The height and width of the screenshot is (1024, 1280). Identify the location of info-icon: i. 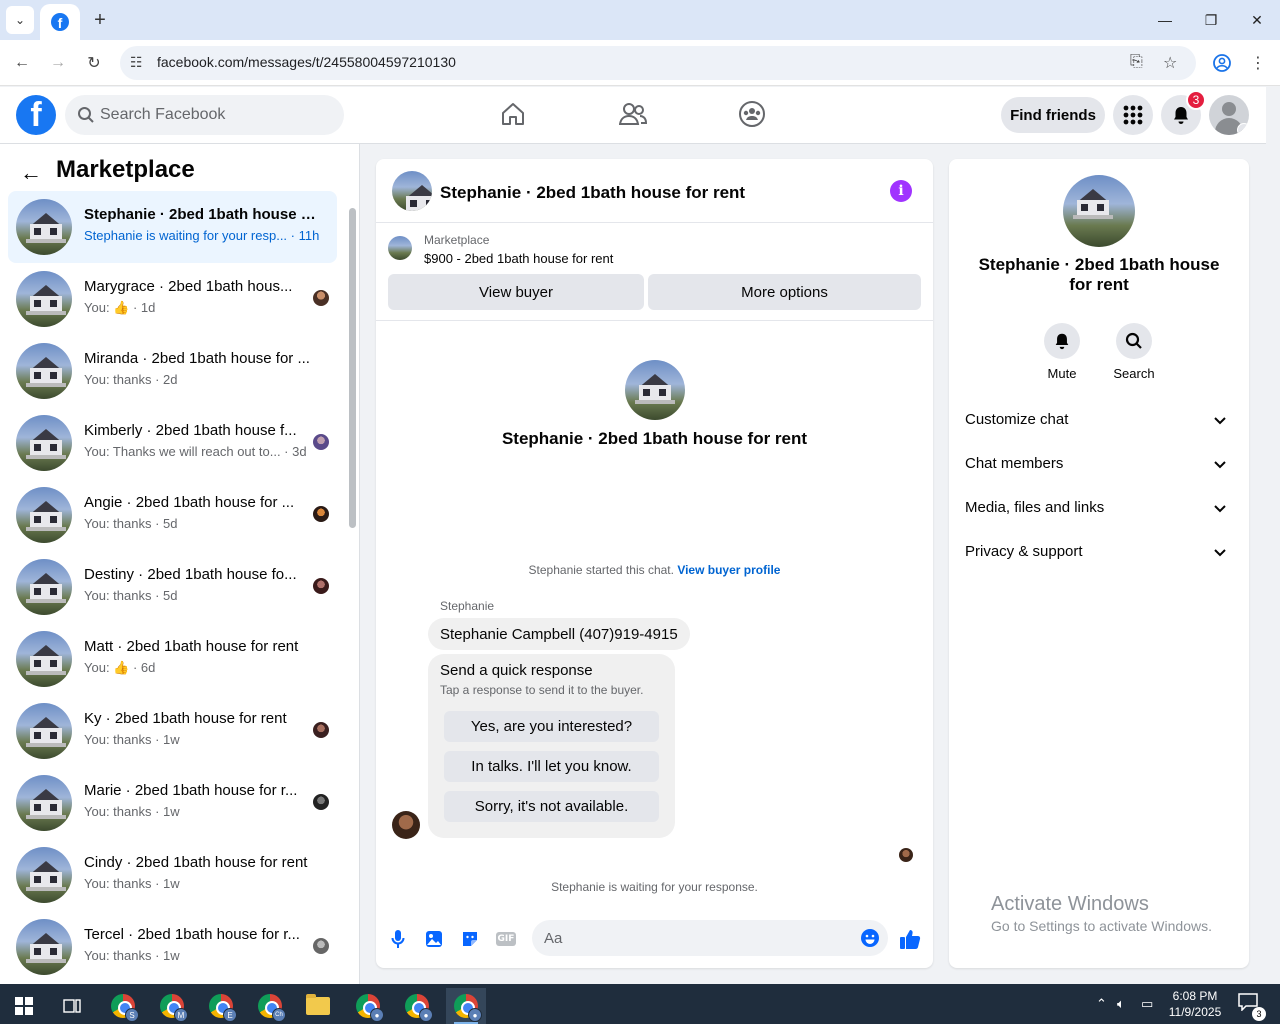
(901, 191).